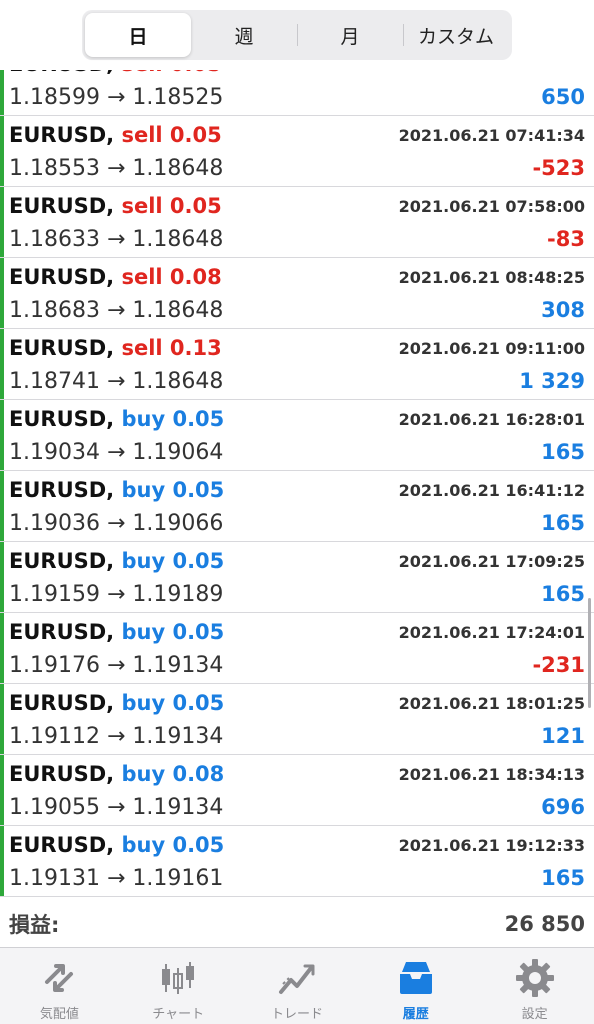 The width and height of the screenshot is (594, 1024). I want to click on summary-value: 26 850, so click(544, 923).